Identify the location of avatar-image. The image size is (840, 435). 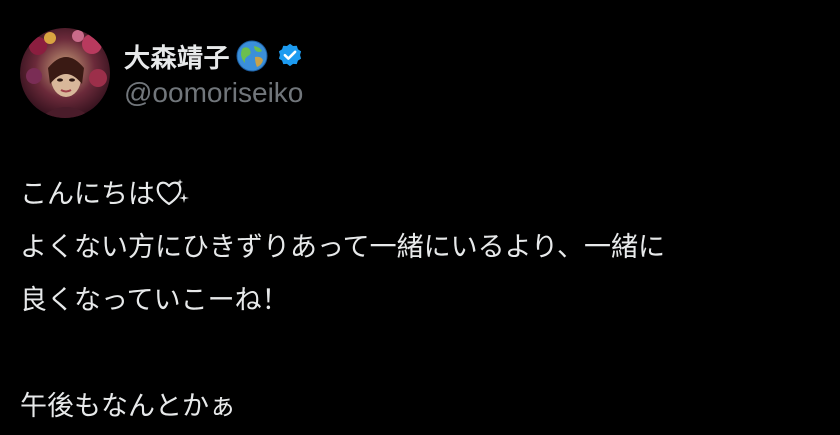
(65, 73).